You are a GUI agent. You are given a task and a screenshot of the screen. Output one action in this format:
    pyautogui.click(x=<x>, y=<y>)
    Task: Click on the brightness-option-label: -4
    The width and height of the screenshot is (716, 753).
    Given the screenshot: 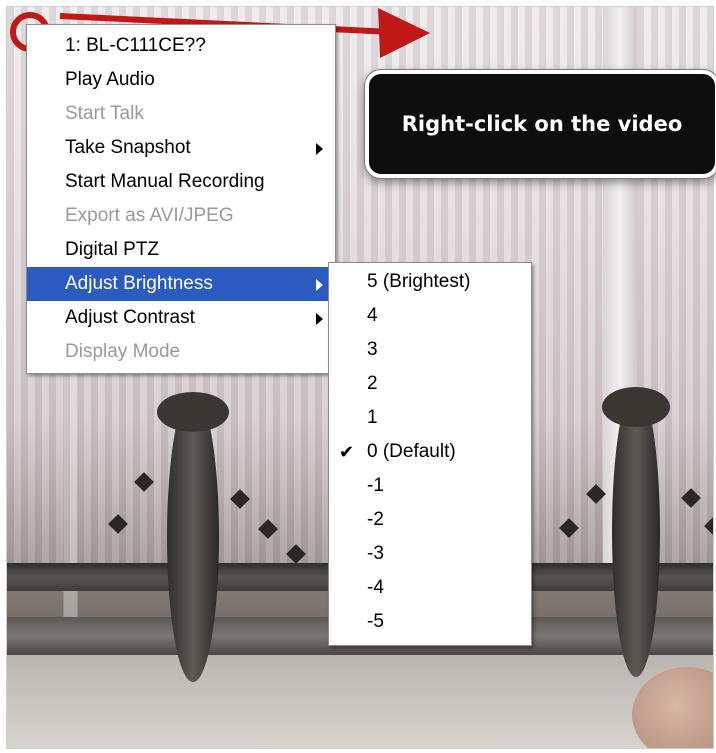 What is the action you would take?
    pyautogui.click(x=375, y=587)
    